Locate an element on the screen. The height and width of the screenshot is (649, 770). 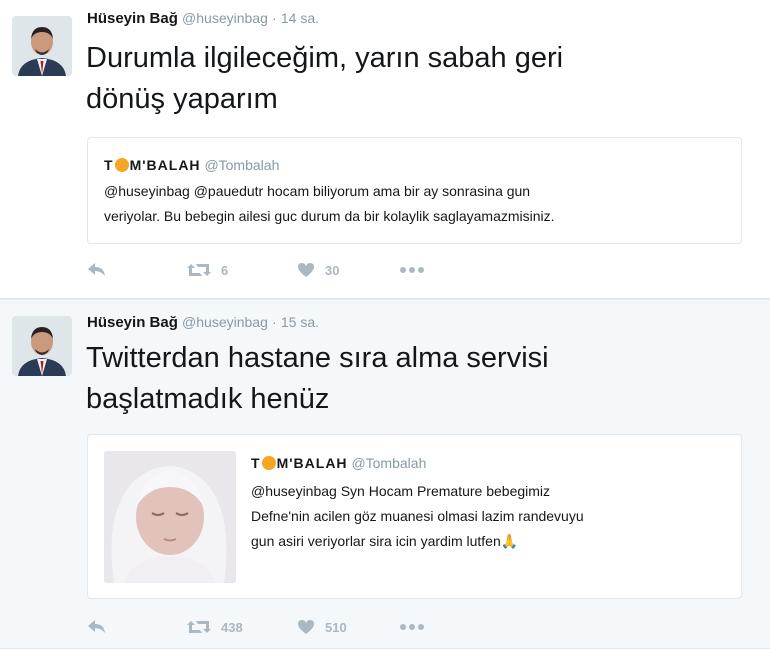
tweet-text-line: Twitterdan hastane sıra alma servisi is located at coordinates (317, 358).